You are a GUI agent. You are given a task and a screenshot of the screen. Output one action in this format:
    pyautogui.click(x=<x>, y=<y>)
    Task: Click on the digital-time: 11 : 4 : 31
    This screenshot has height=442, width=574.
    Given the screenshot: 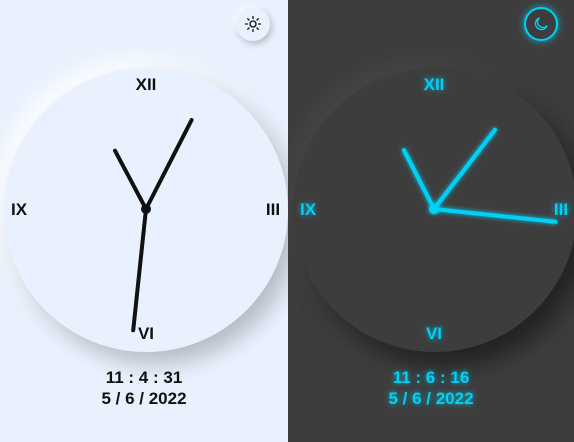 What is the action you would take?
    pyautogui.click(x=144, y=377)
    